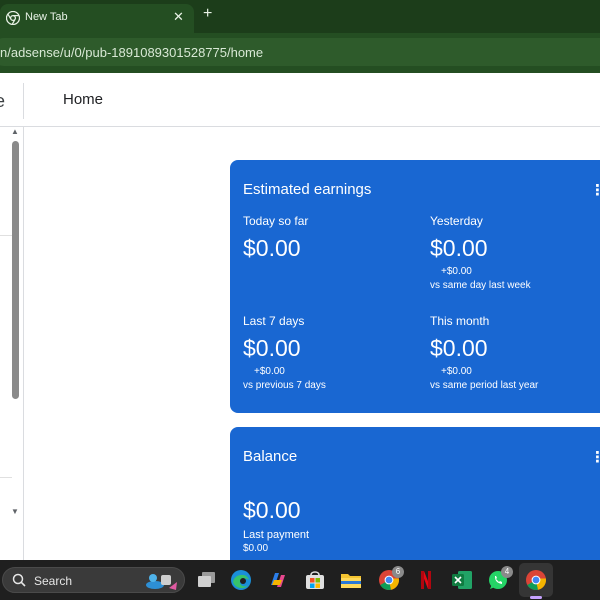  What do you see at coordinates (398, 572) in the screenshot?
I see `chrome-notification-badge: 6` at bounding box center [398, 572].